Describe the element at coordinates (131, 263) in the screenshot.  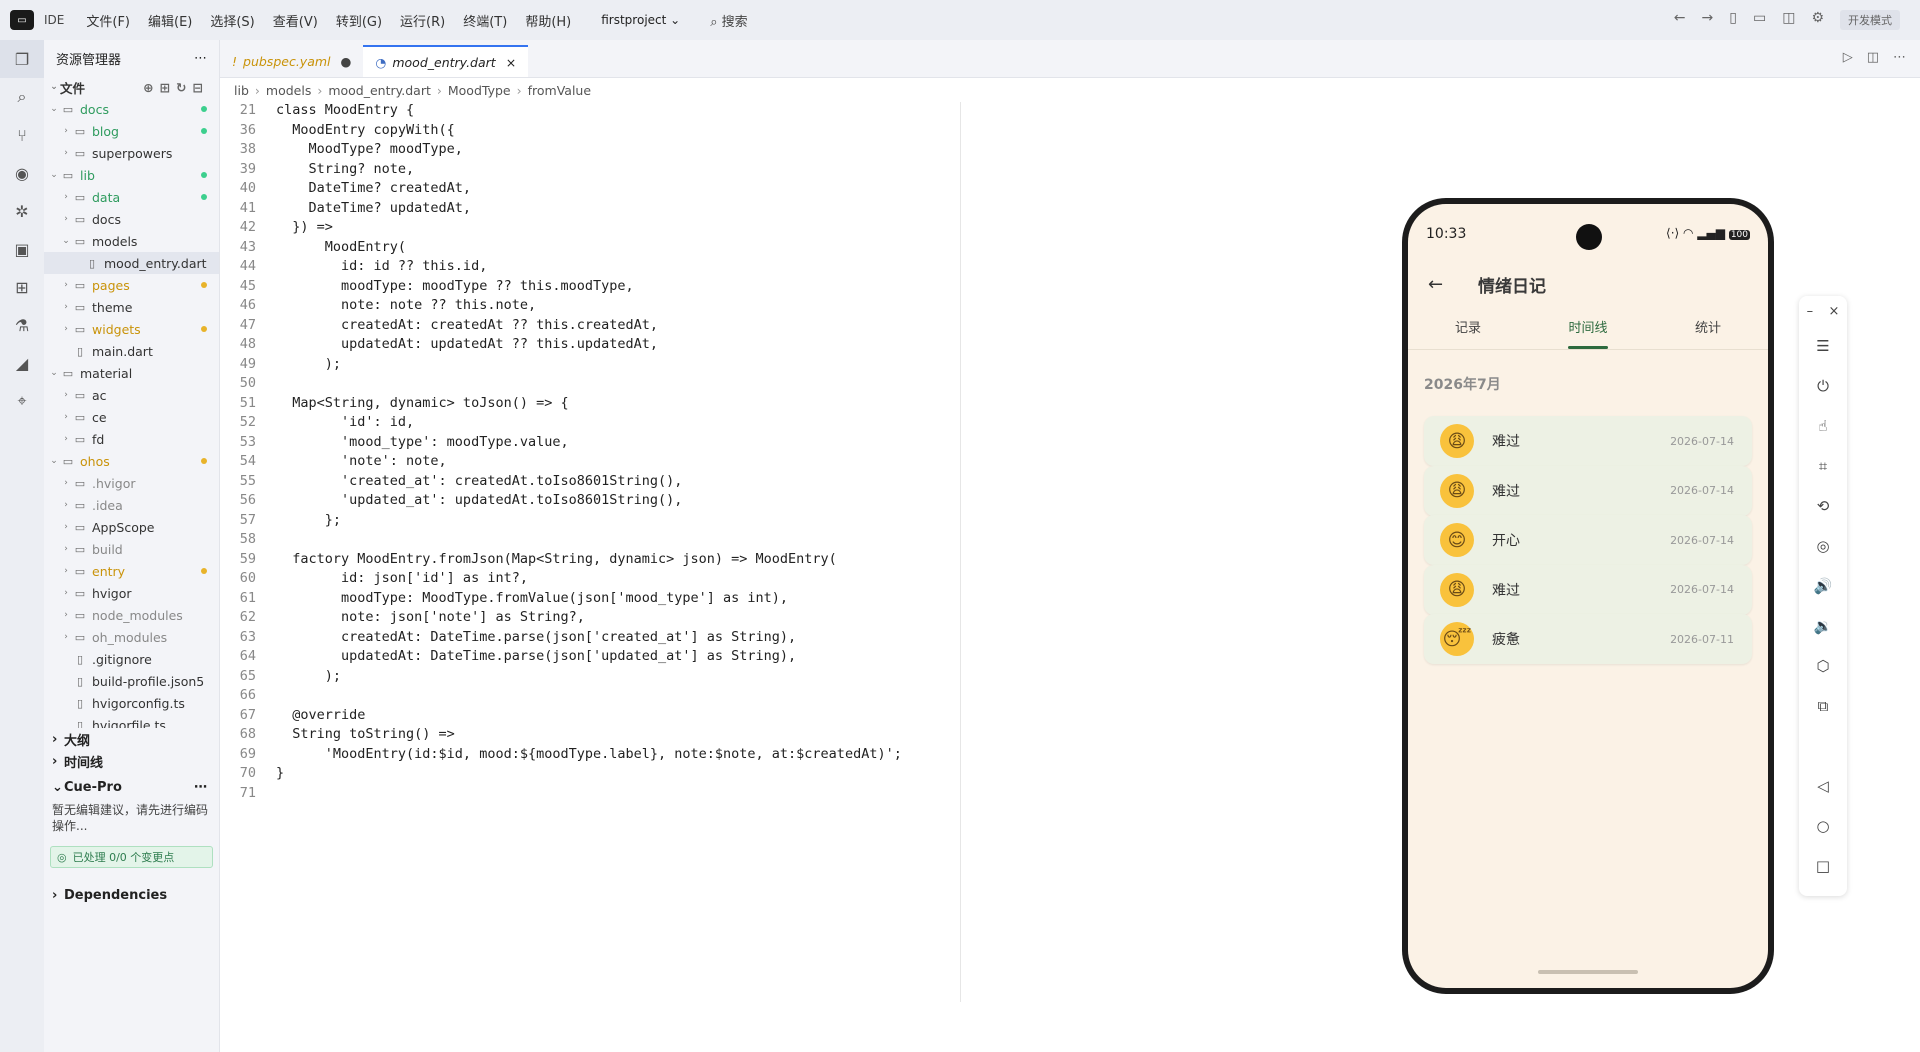
I see `tree-file: ▯ mood_entry.dart` at that location.